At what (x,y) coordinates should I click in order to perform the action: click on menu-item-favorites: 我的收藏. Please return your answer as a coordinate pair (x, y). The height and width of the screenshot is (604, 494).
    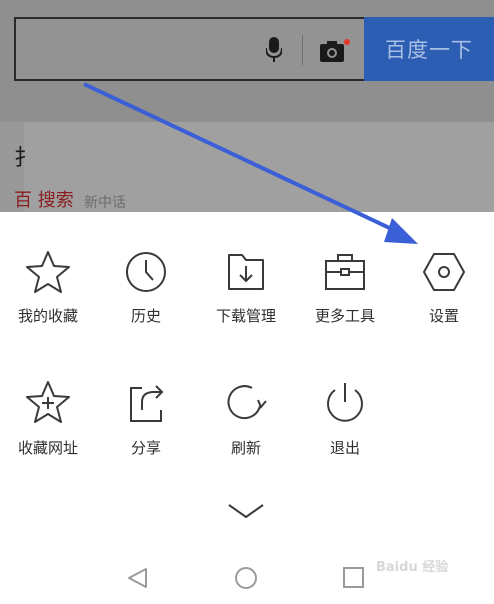
    Looking at the image, I should click on (48, 288).